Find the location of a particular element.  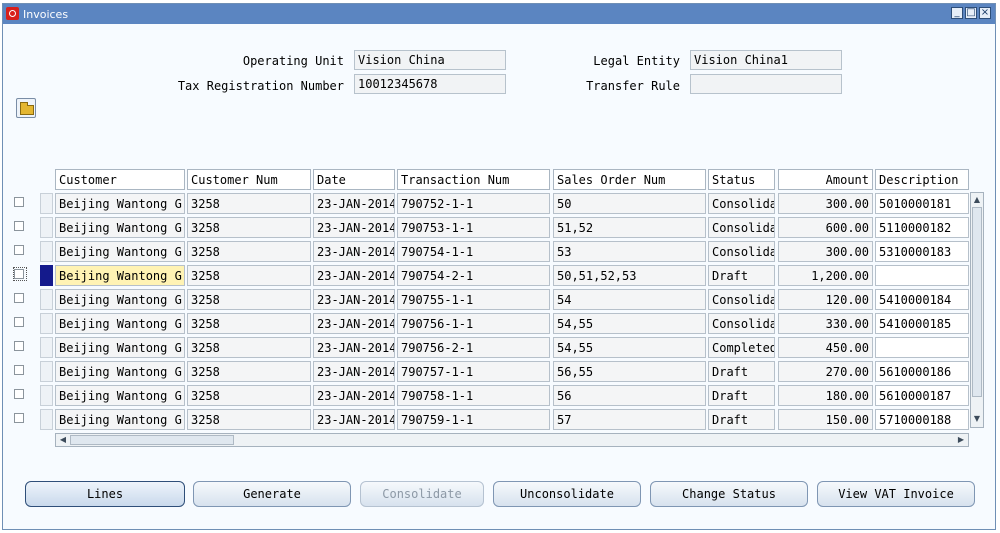

maximize-icon: □ is located at coordinates (971, 13).